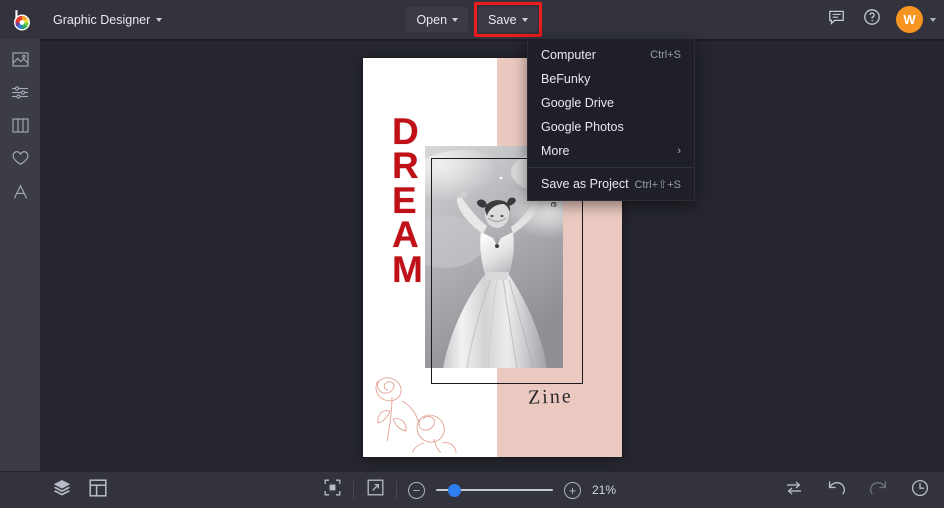 The height and width of the screenshot is (508, 944). I want to click on question-mark-circle-icon, so click(872, 19).